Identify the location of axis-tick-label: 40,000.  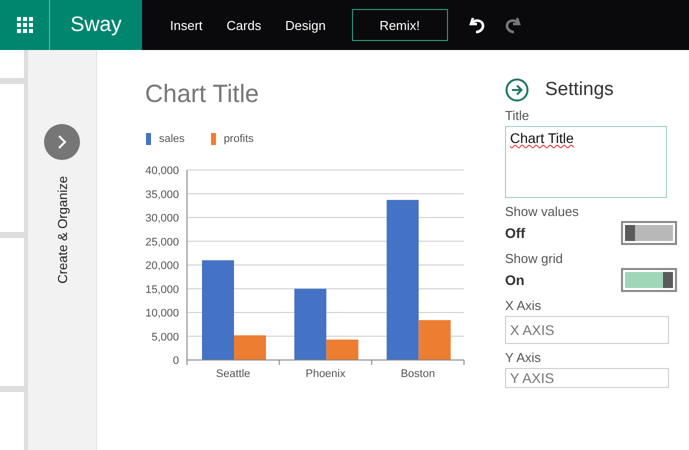
(162, 171).